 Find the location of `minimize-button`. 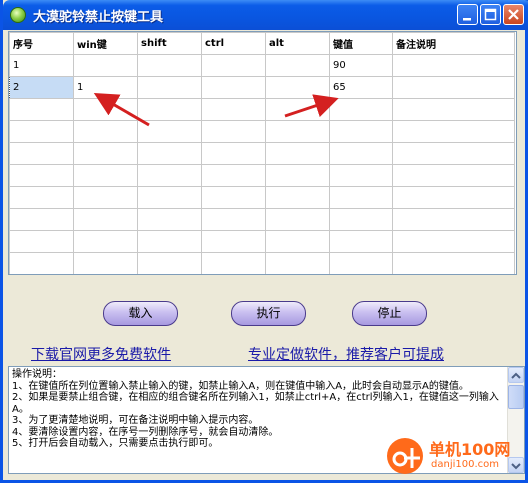

minimize-button is located at coordinates (467, 14).